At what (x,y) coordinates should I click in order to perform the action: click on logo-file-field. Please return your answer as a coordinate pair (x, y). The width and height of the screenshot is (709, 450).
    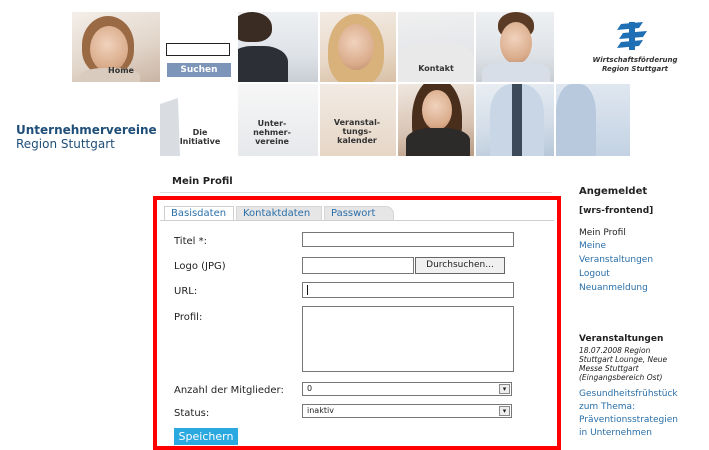
    Looking at the image, I should click on (358, 265).